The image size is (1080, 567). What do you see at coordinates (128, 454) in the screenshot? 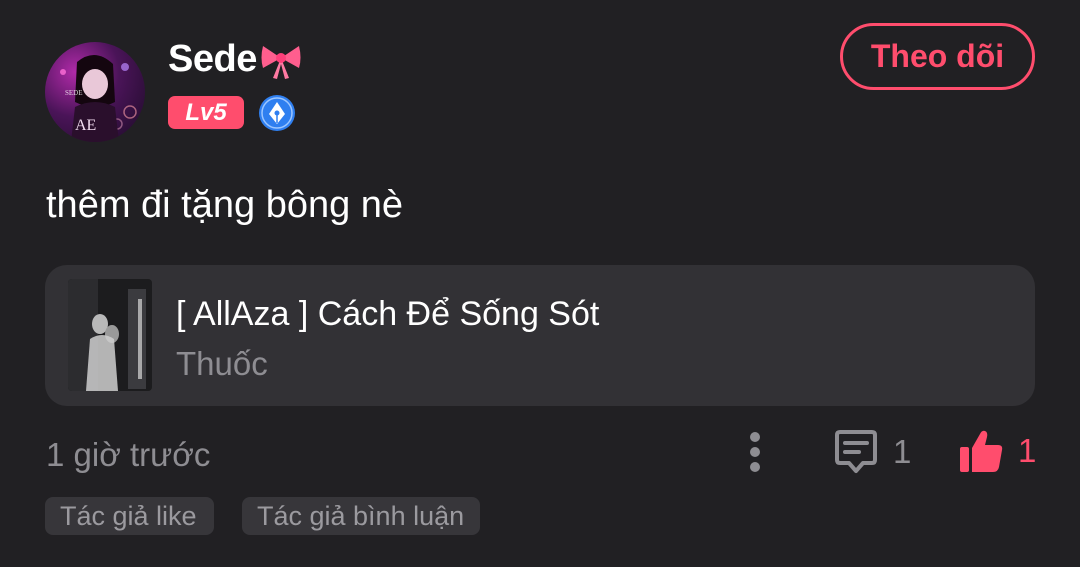
I see `timestamp: 1 giờ trước` at bounding box center [128, 454].